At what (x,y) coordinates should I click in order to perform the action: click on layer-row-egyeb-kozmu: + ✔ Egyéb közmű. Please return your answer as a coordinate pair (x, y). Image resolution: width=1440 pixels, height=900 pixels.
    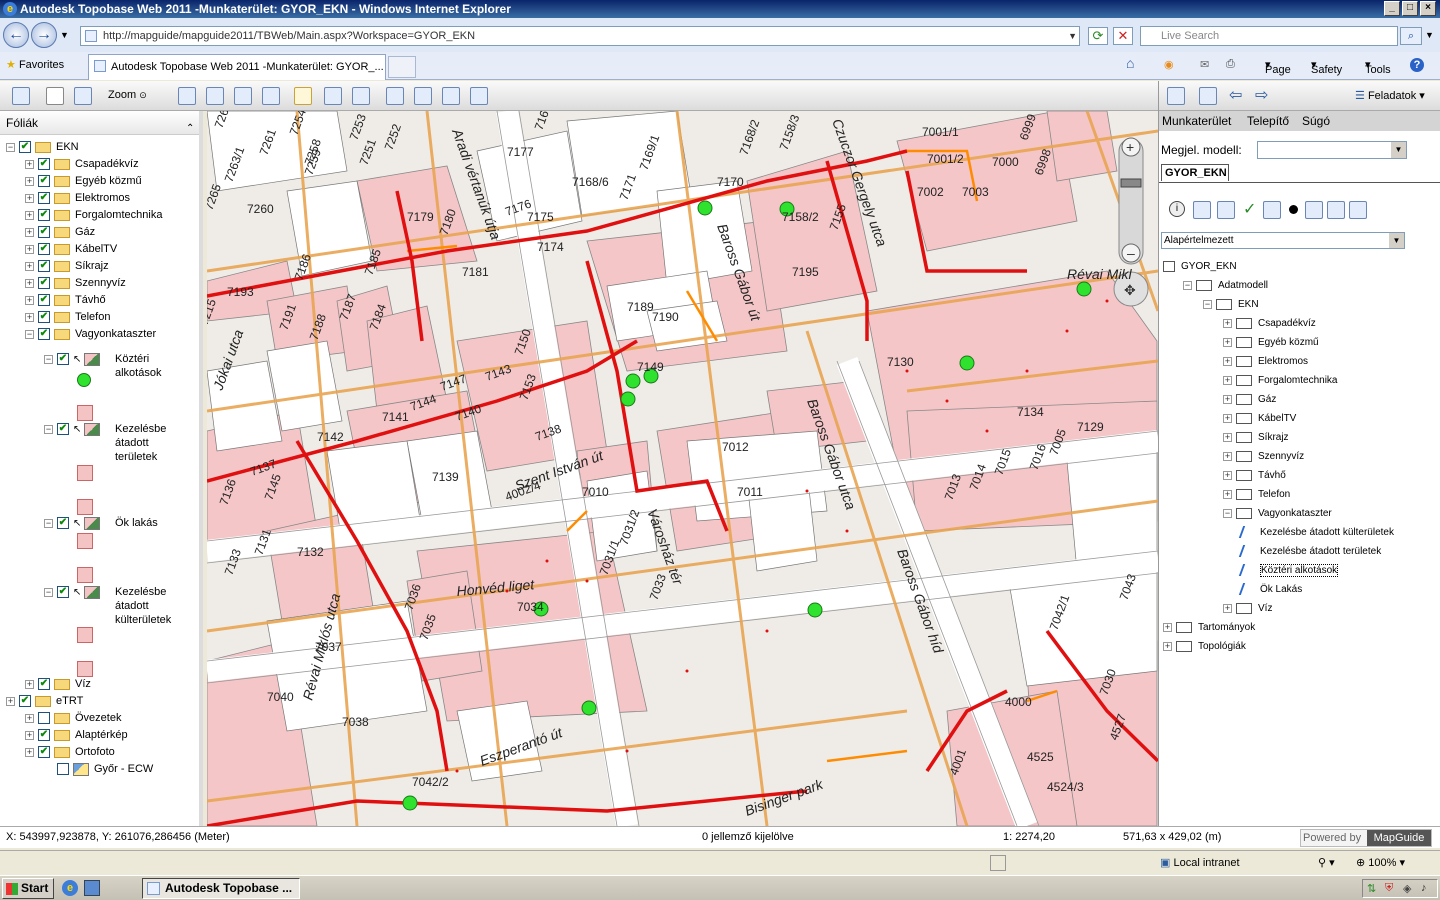
    Looking at the image, I should click on (83, 181).